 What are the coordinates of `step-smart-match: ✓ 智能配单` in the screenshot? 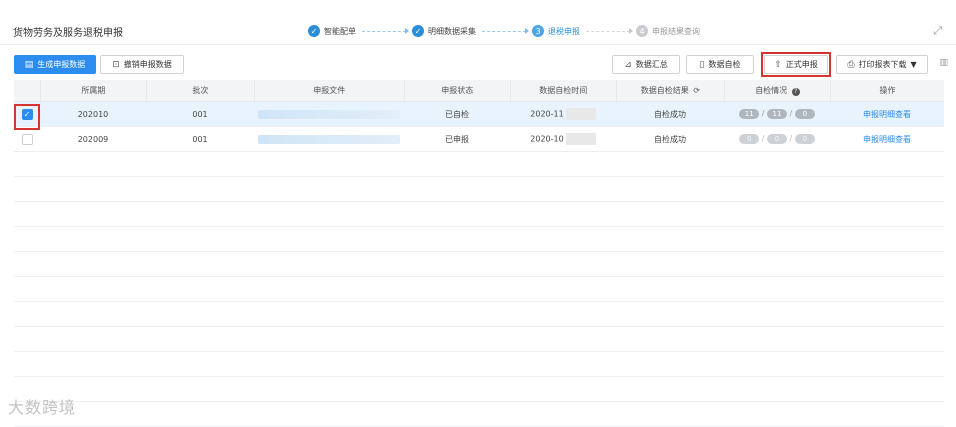 It's located at (332, 31).